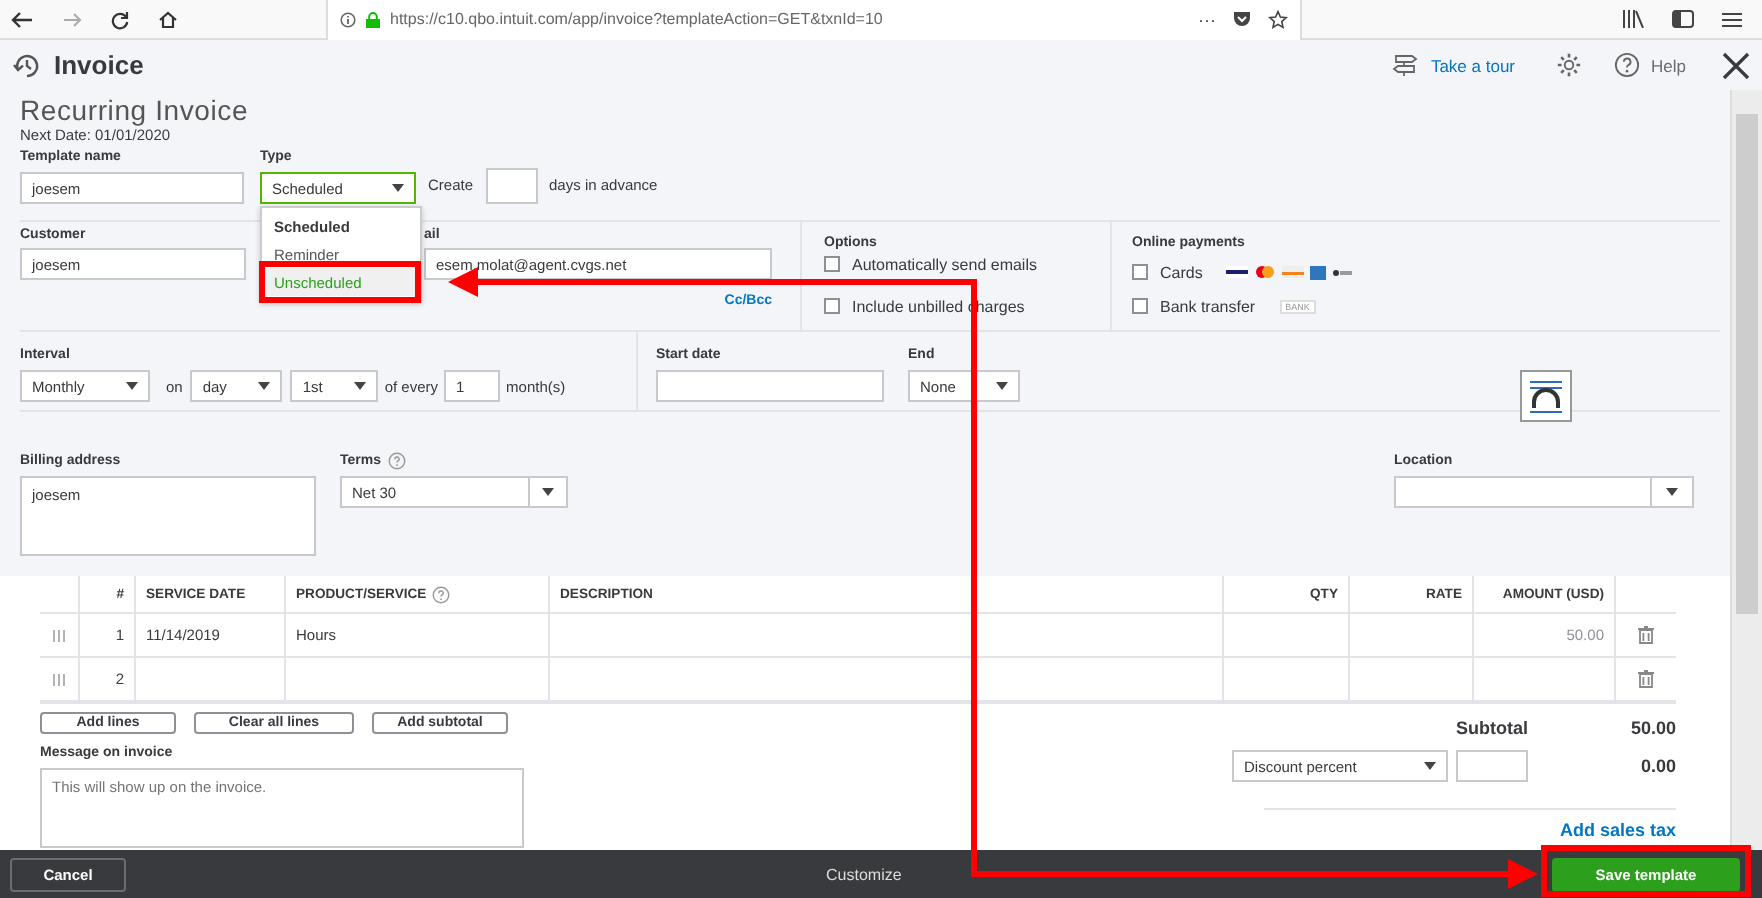  What do you see at coordinates (168, 19) in the screenshot?
I see `home-icon` at bounding box center [168, 19].